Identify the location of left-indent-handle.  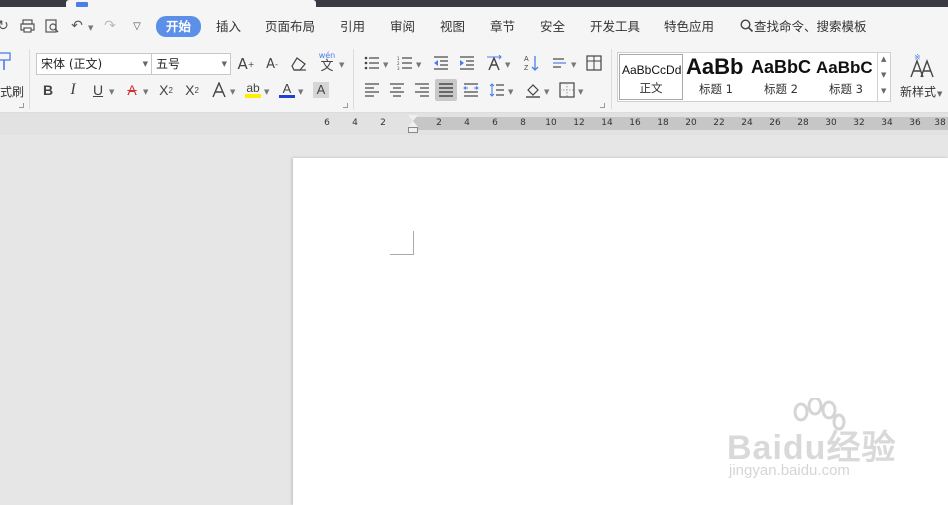
(413, 130).